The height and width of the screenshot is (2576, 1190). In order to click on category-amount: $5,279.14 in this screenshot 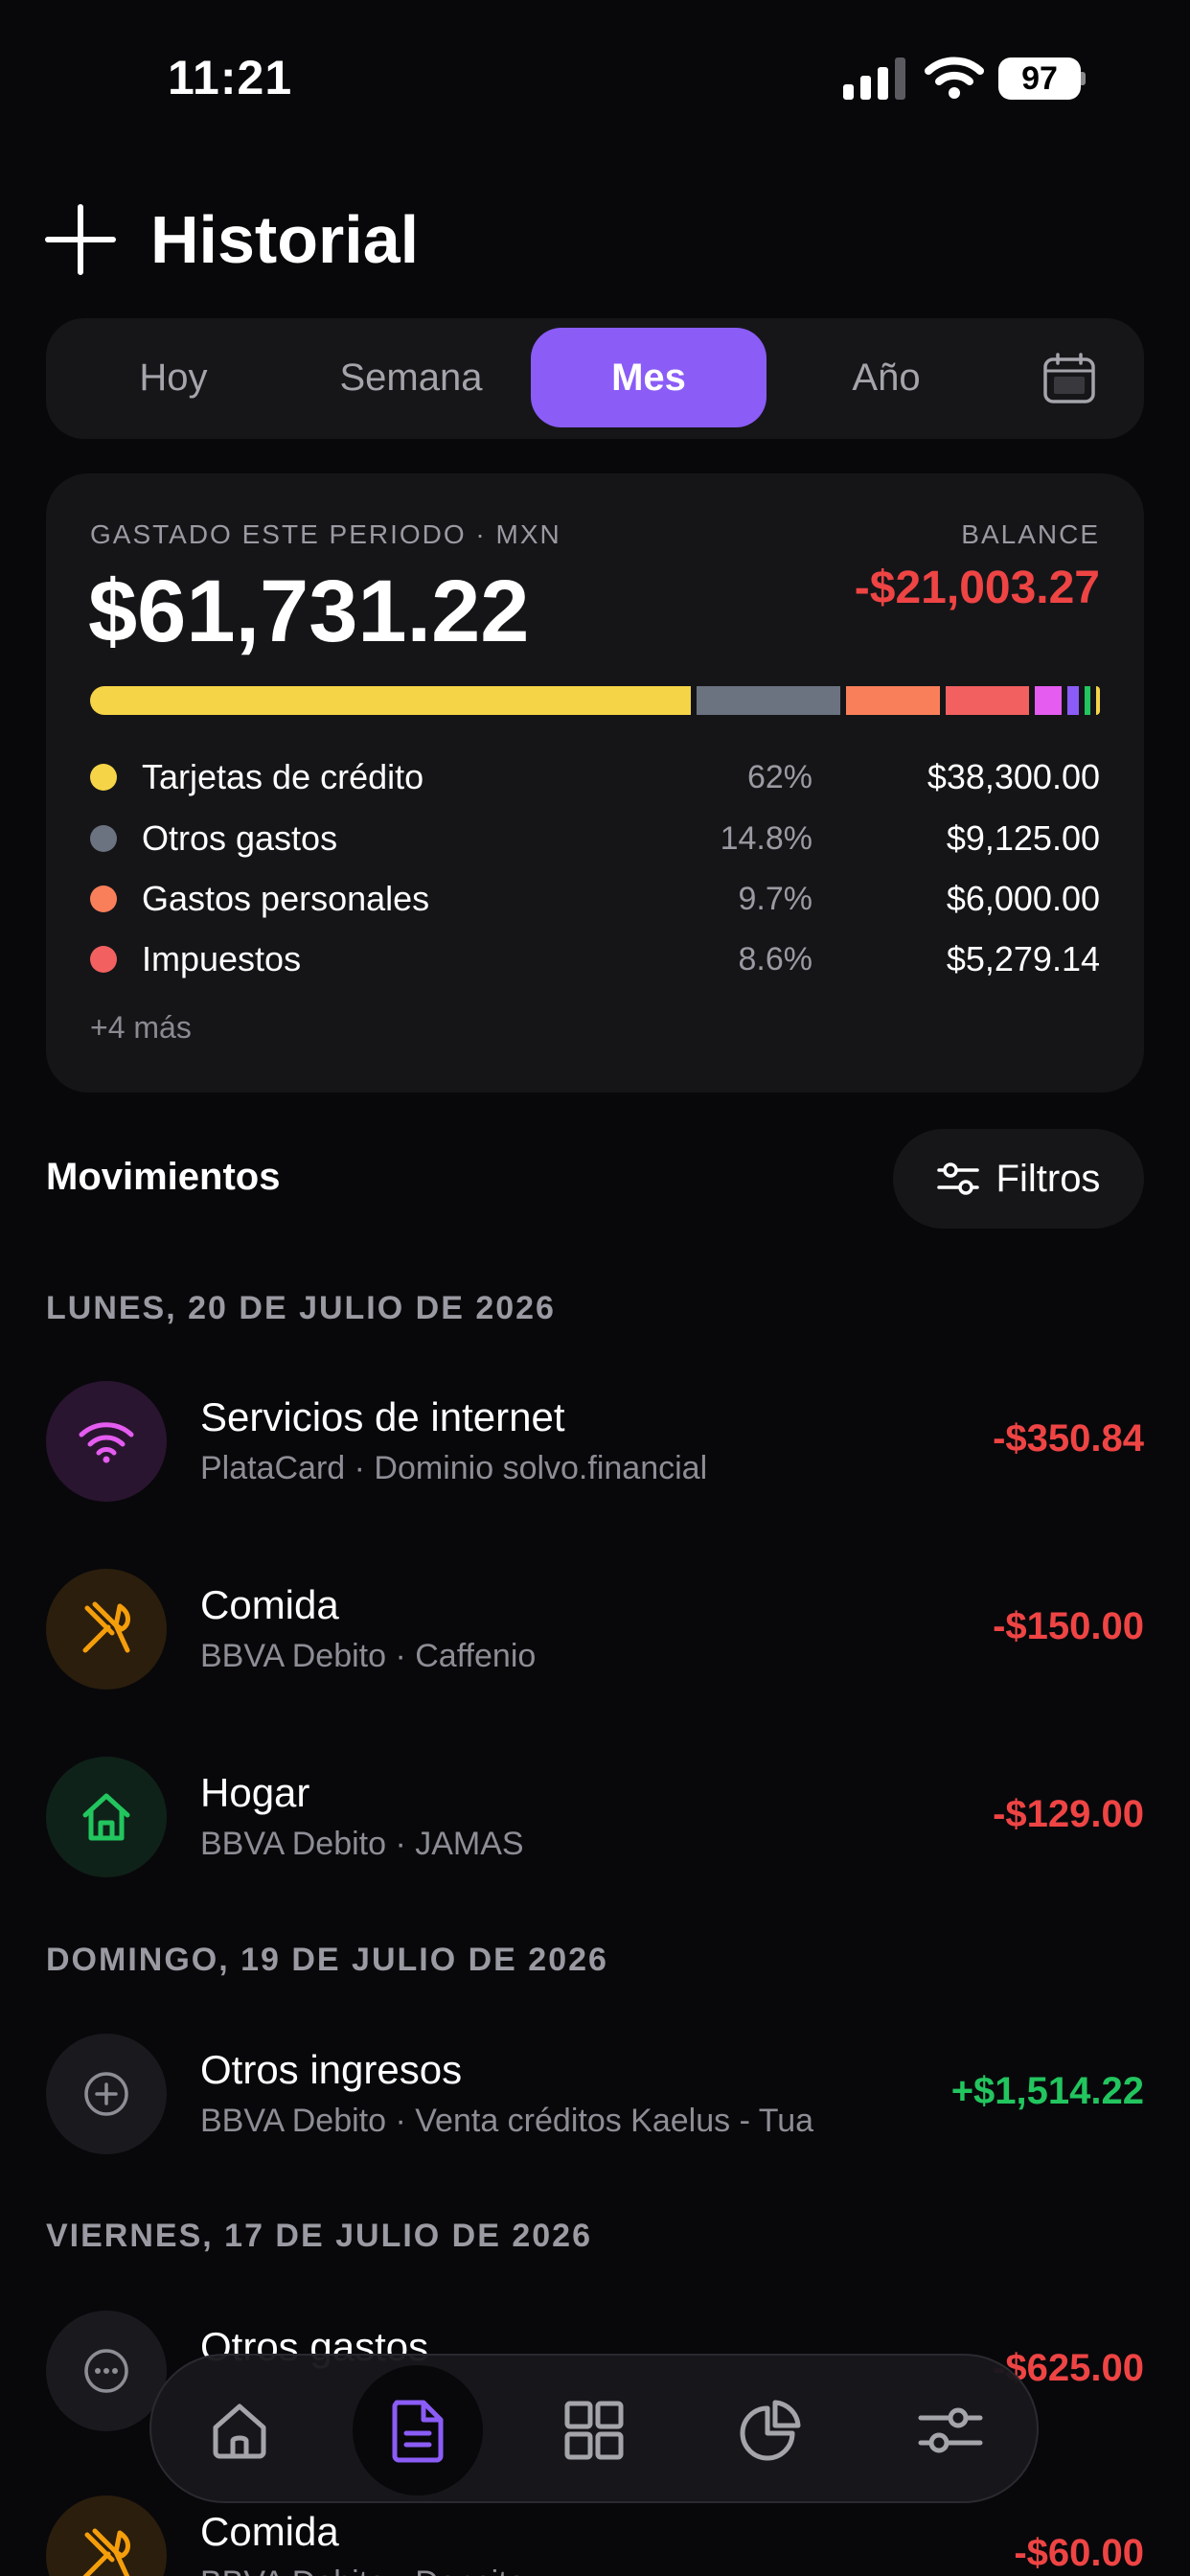, I will do `click(1023, 958)`.